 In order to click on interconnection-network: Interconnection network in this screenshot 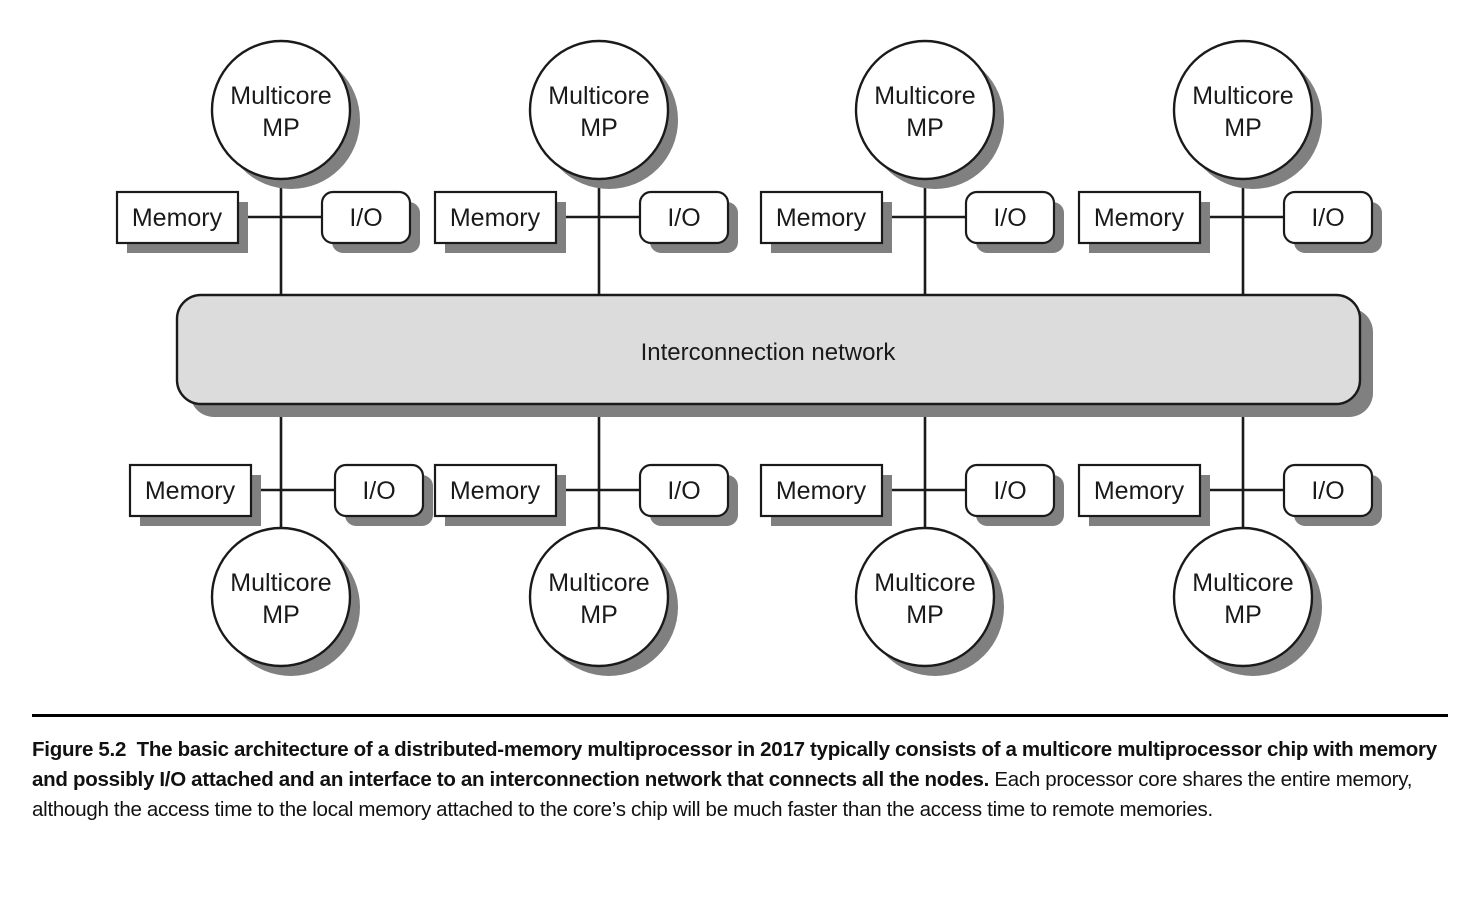, I will do `click(774, 355)`.